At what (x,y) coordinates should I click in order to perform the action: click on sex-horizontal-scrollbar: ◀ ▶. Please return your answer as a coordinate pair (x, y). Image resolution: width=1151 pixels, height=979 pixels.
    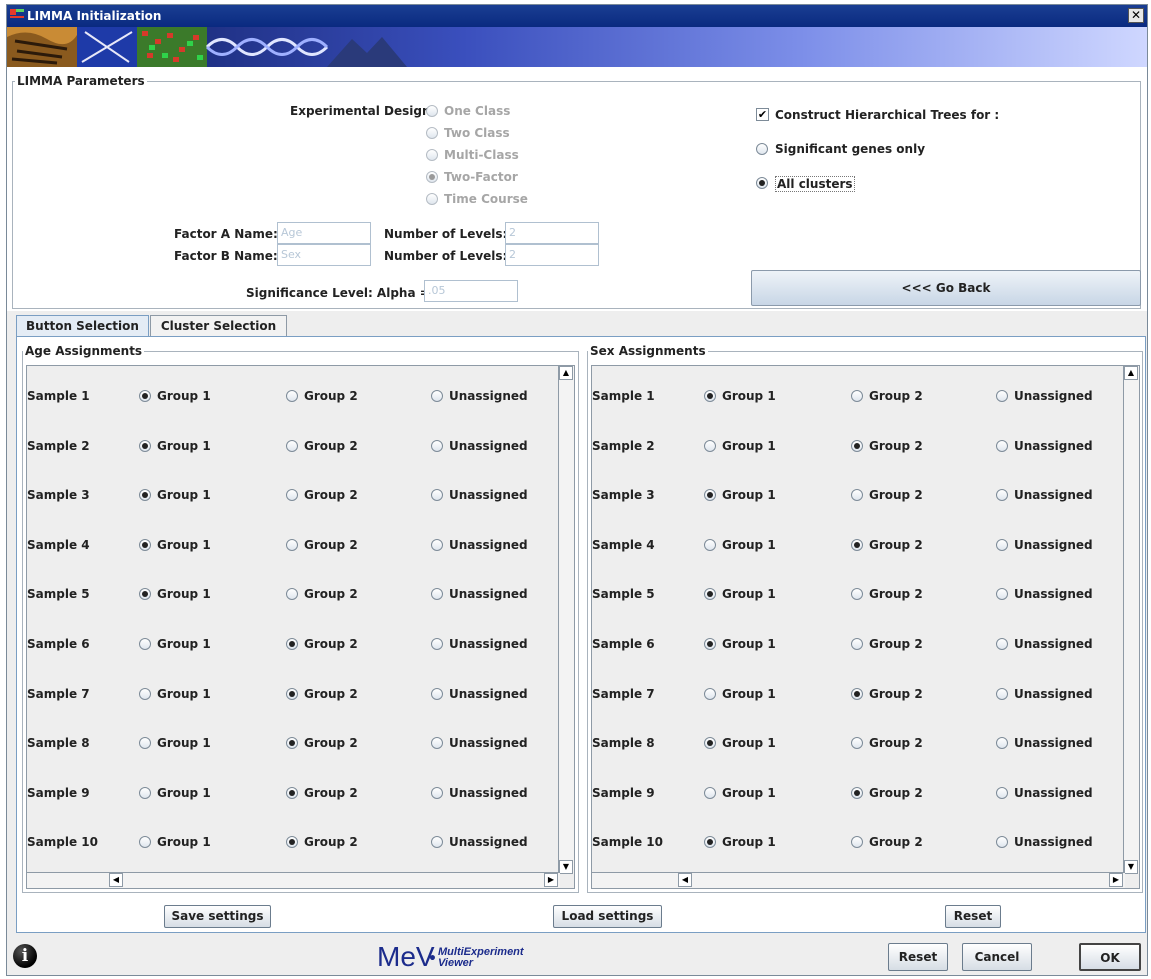
    Looking at the image, I should click on (858, 880).